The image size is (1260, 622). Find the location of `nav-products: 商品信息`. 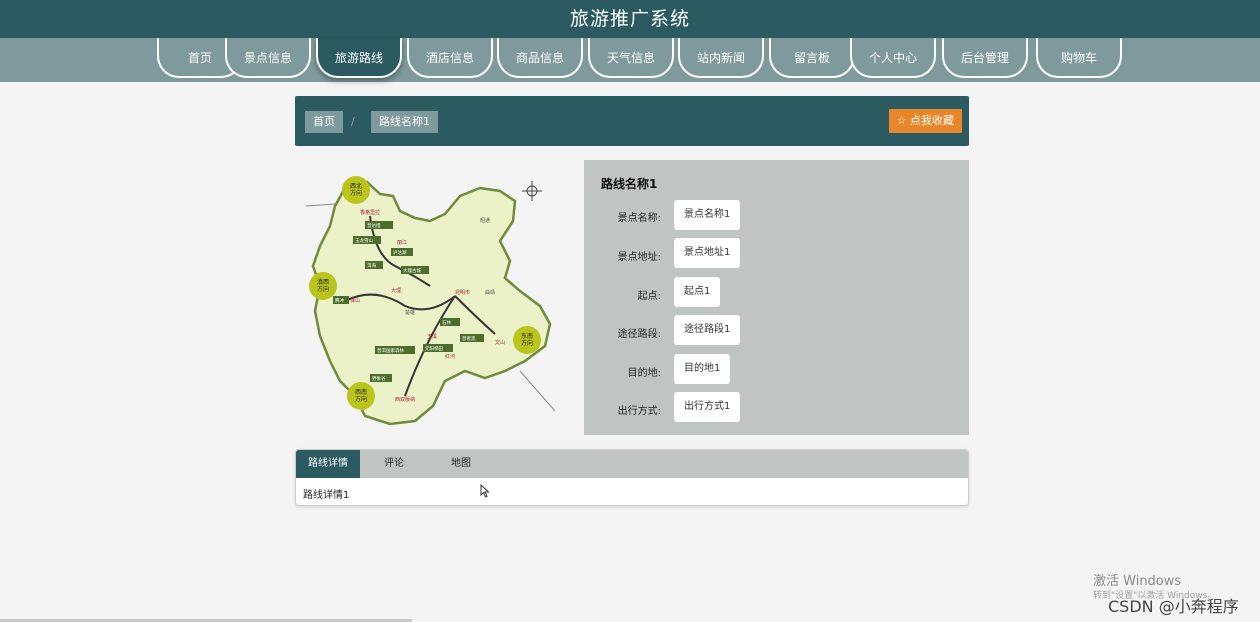

nav-products: 商品信息 is located at coordinates (540, 58).